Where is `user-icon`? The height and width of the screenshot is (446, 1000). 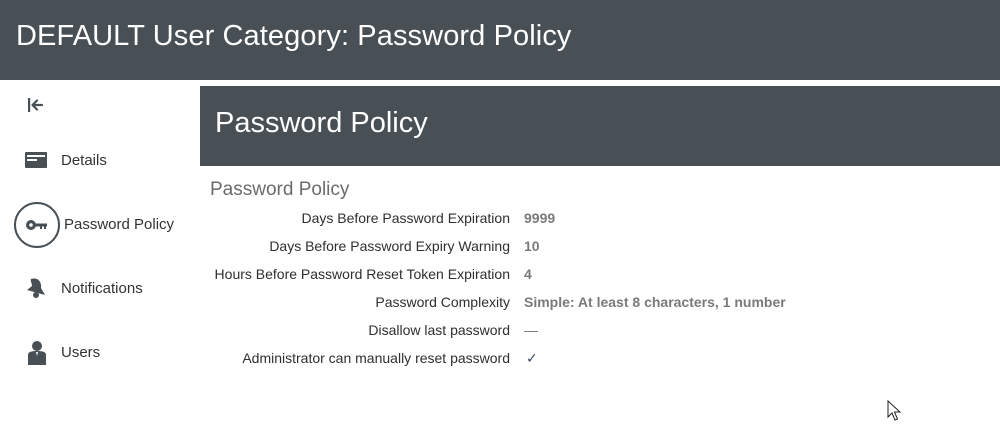
user-icon is located at coordinates (37, 353).